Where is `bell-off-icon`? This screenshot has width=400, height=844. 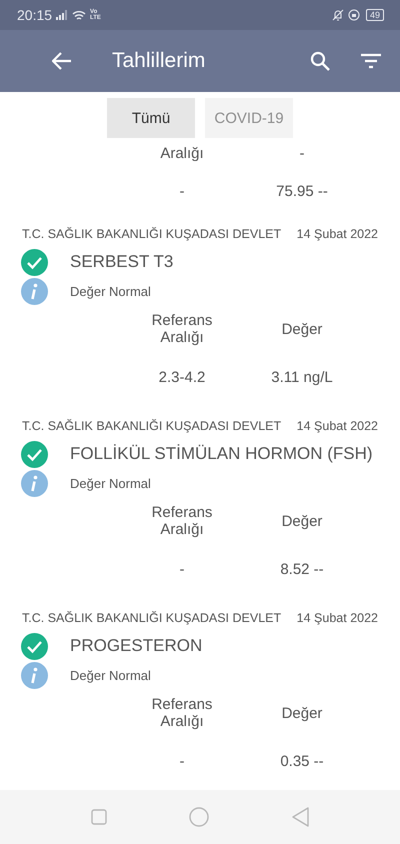
bell-off-icon is located at coordinates (338, 15).